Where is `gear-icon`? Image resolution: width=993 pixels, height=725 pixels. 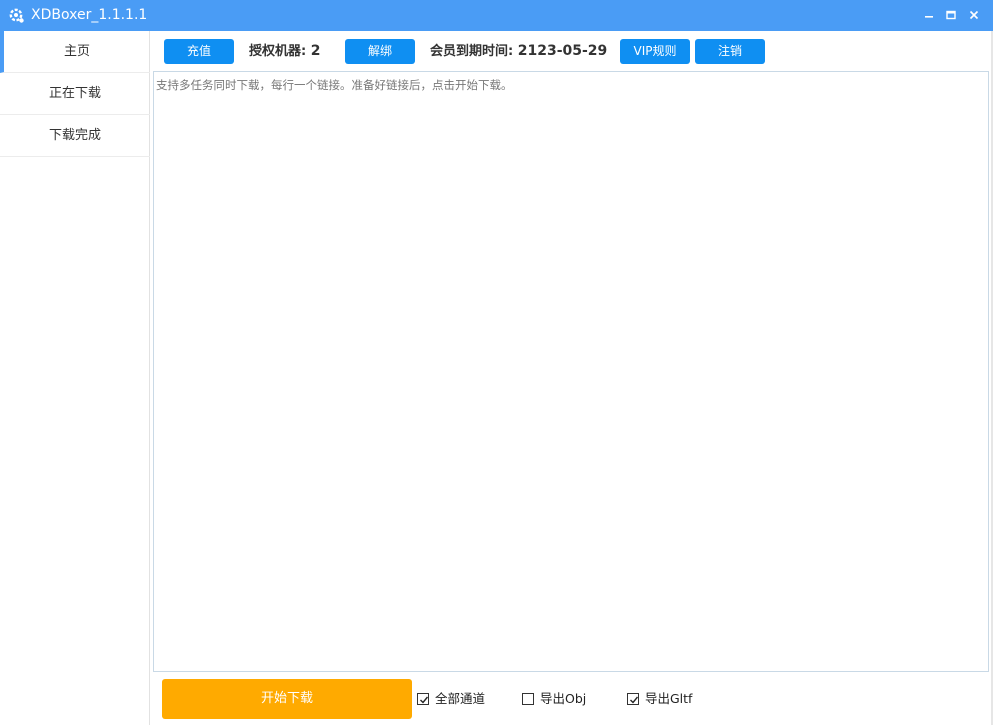
gear-icon is located at coordinates (16, 15).